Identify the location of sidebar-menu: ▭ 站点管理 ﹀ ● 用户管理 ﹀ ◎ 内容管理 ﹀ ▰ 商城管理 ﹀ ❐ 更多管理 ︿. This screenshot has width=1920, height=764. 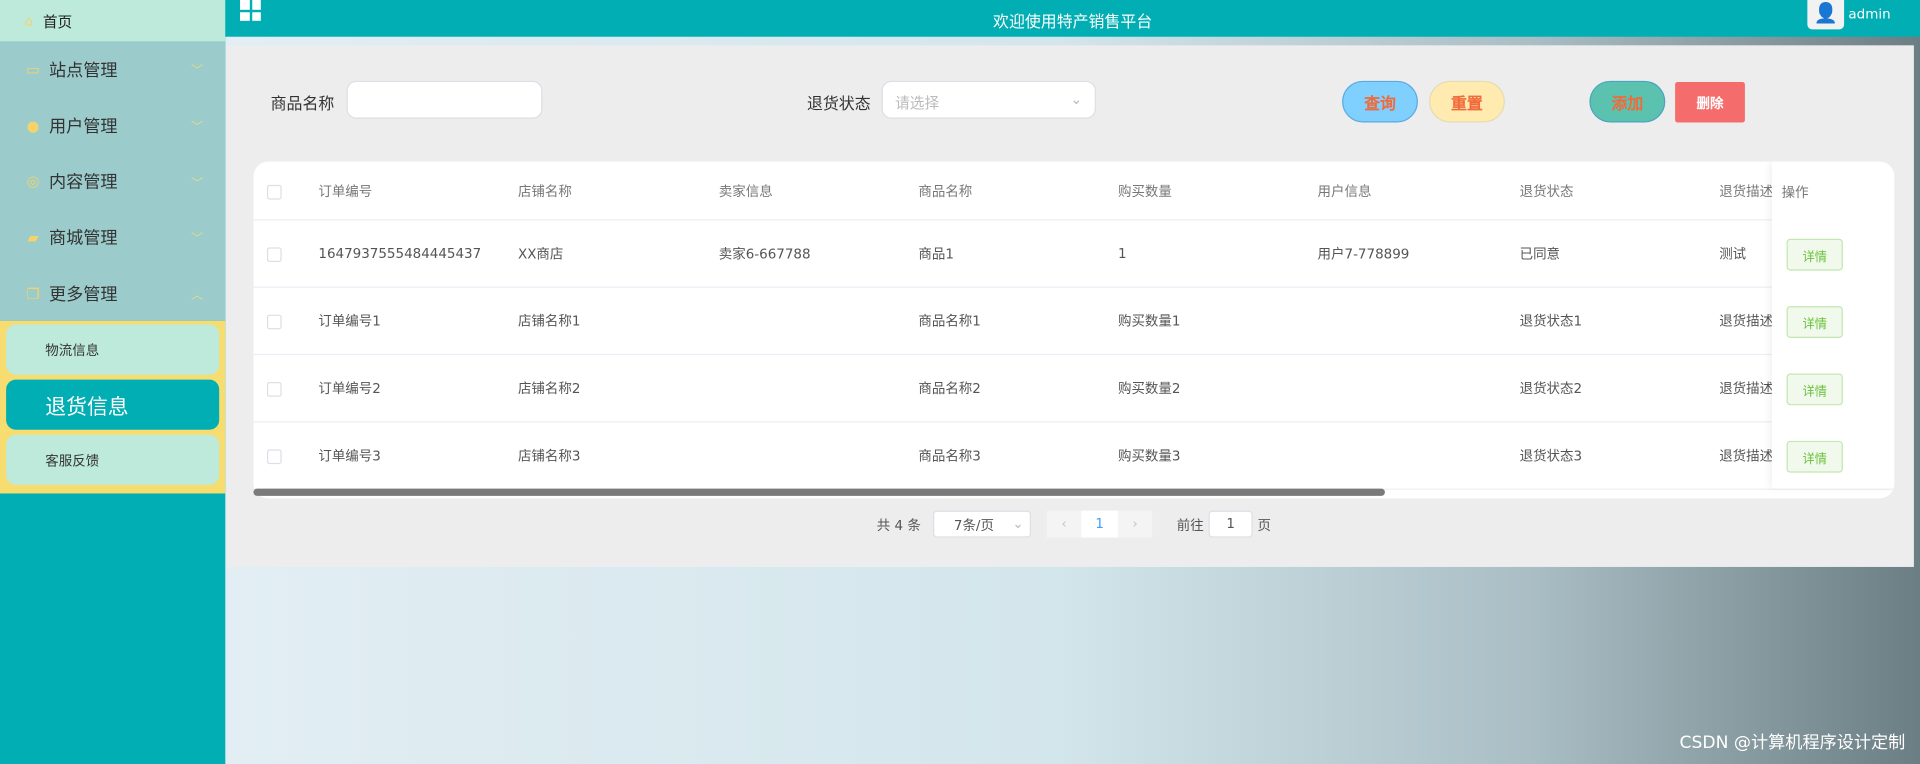
(113, 181).